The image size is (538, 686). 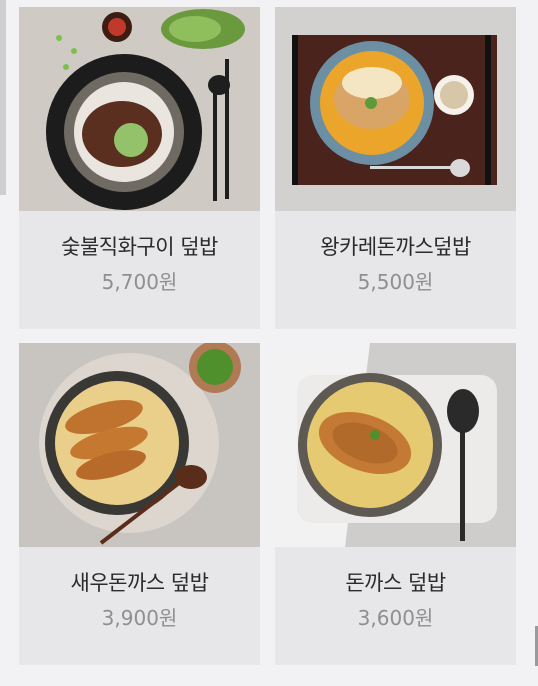 I want to click on menu-item-price: 5,700원, so click(x=139, y=282).